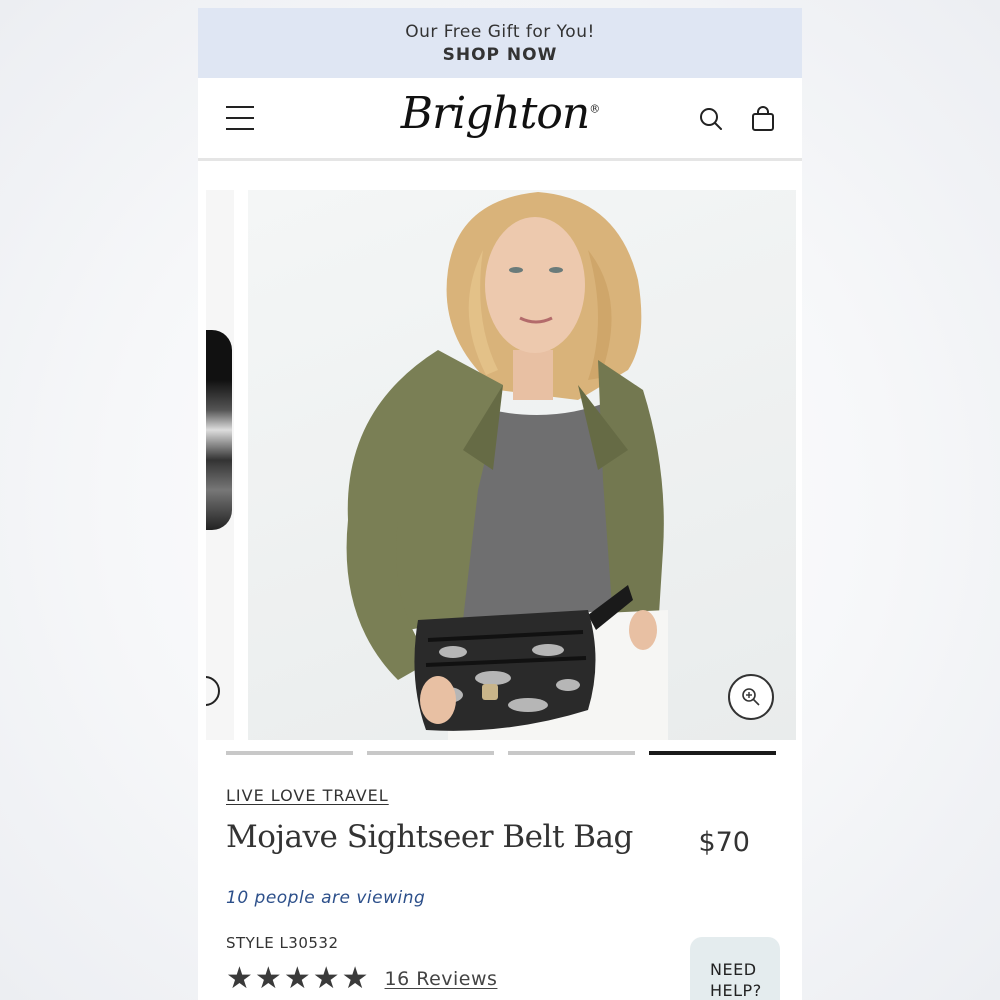 The image size is (1000, 1000). I want to click on cart-button, so click(763, 119).